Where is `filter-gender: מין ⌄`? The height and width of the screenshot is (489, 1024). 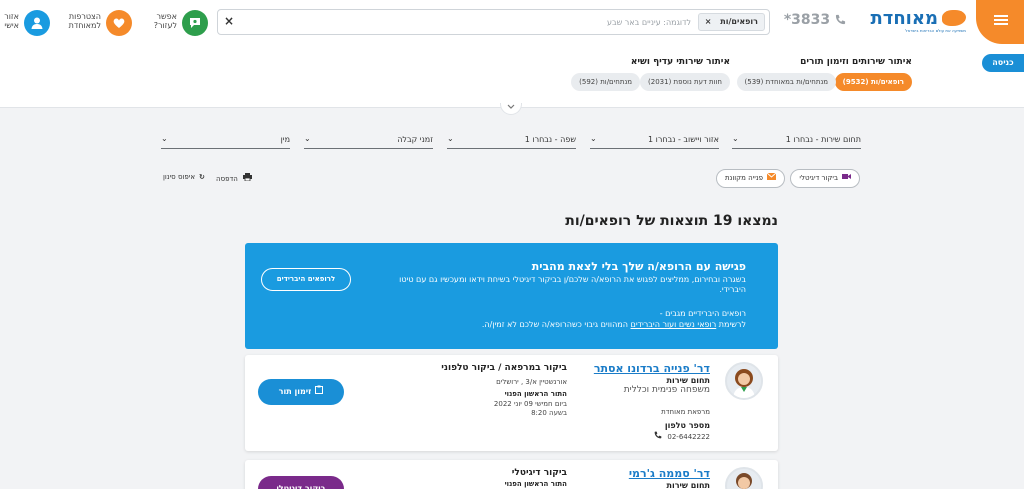 filter-gender: מין ⌄ is located at coordinates (225, 141).